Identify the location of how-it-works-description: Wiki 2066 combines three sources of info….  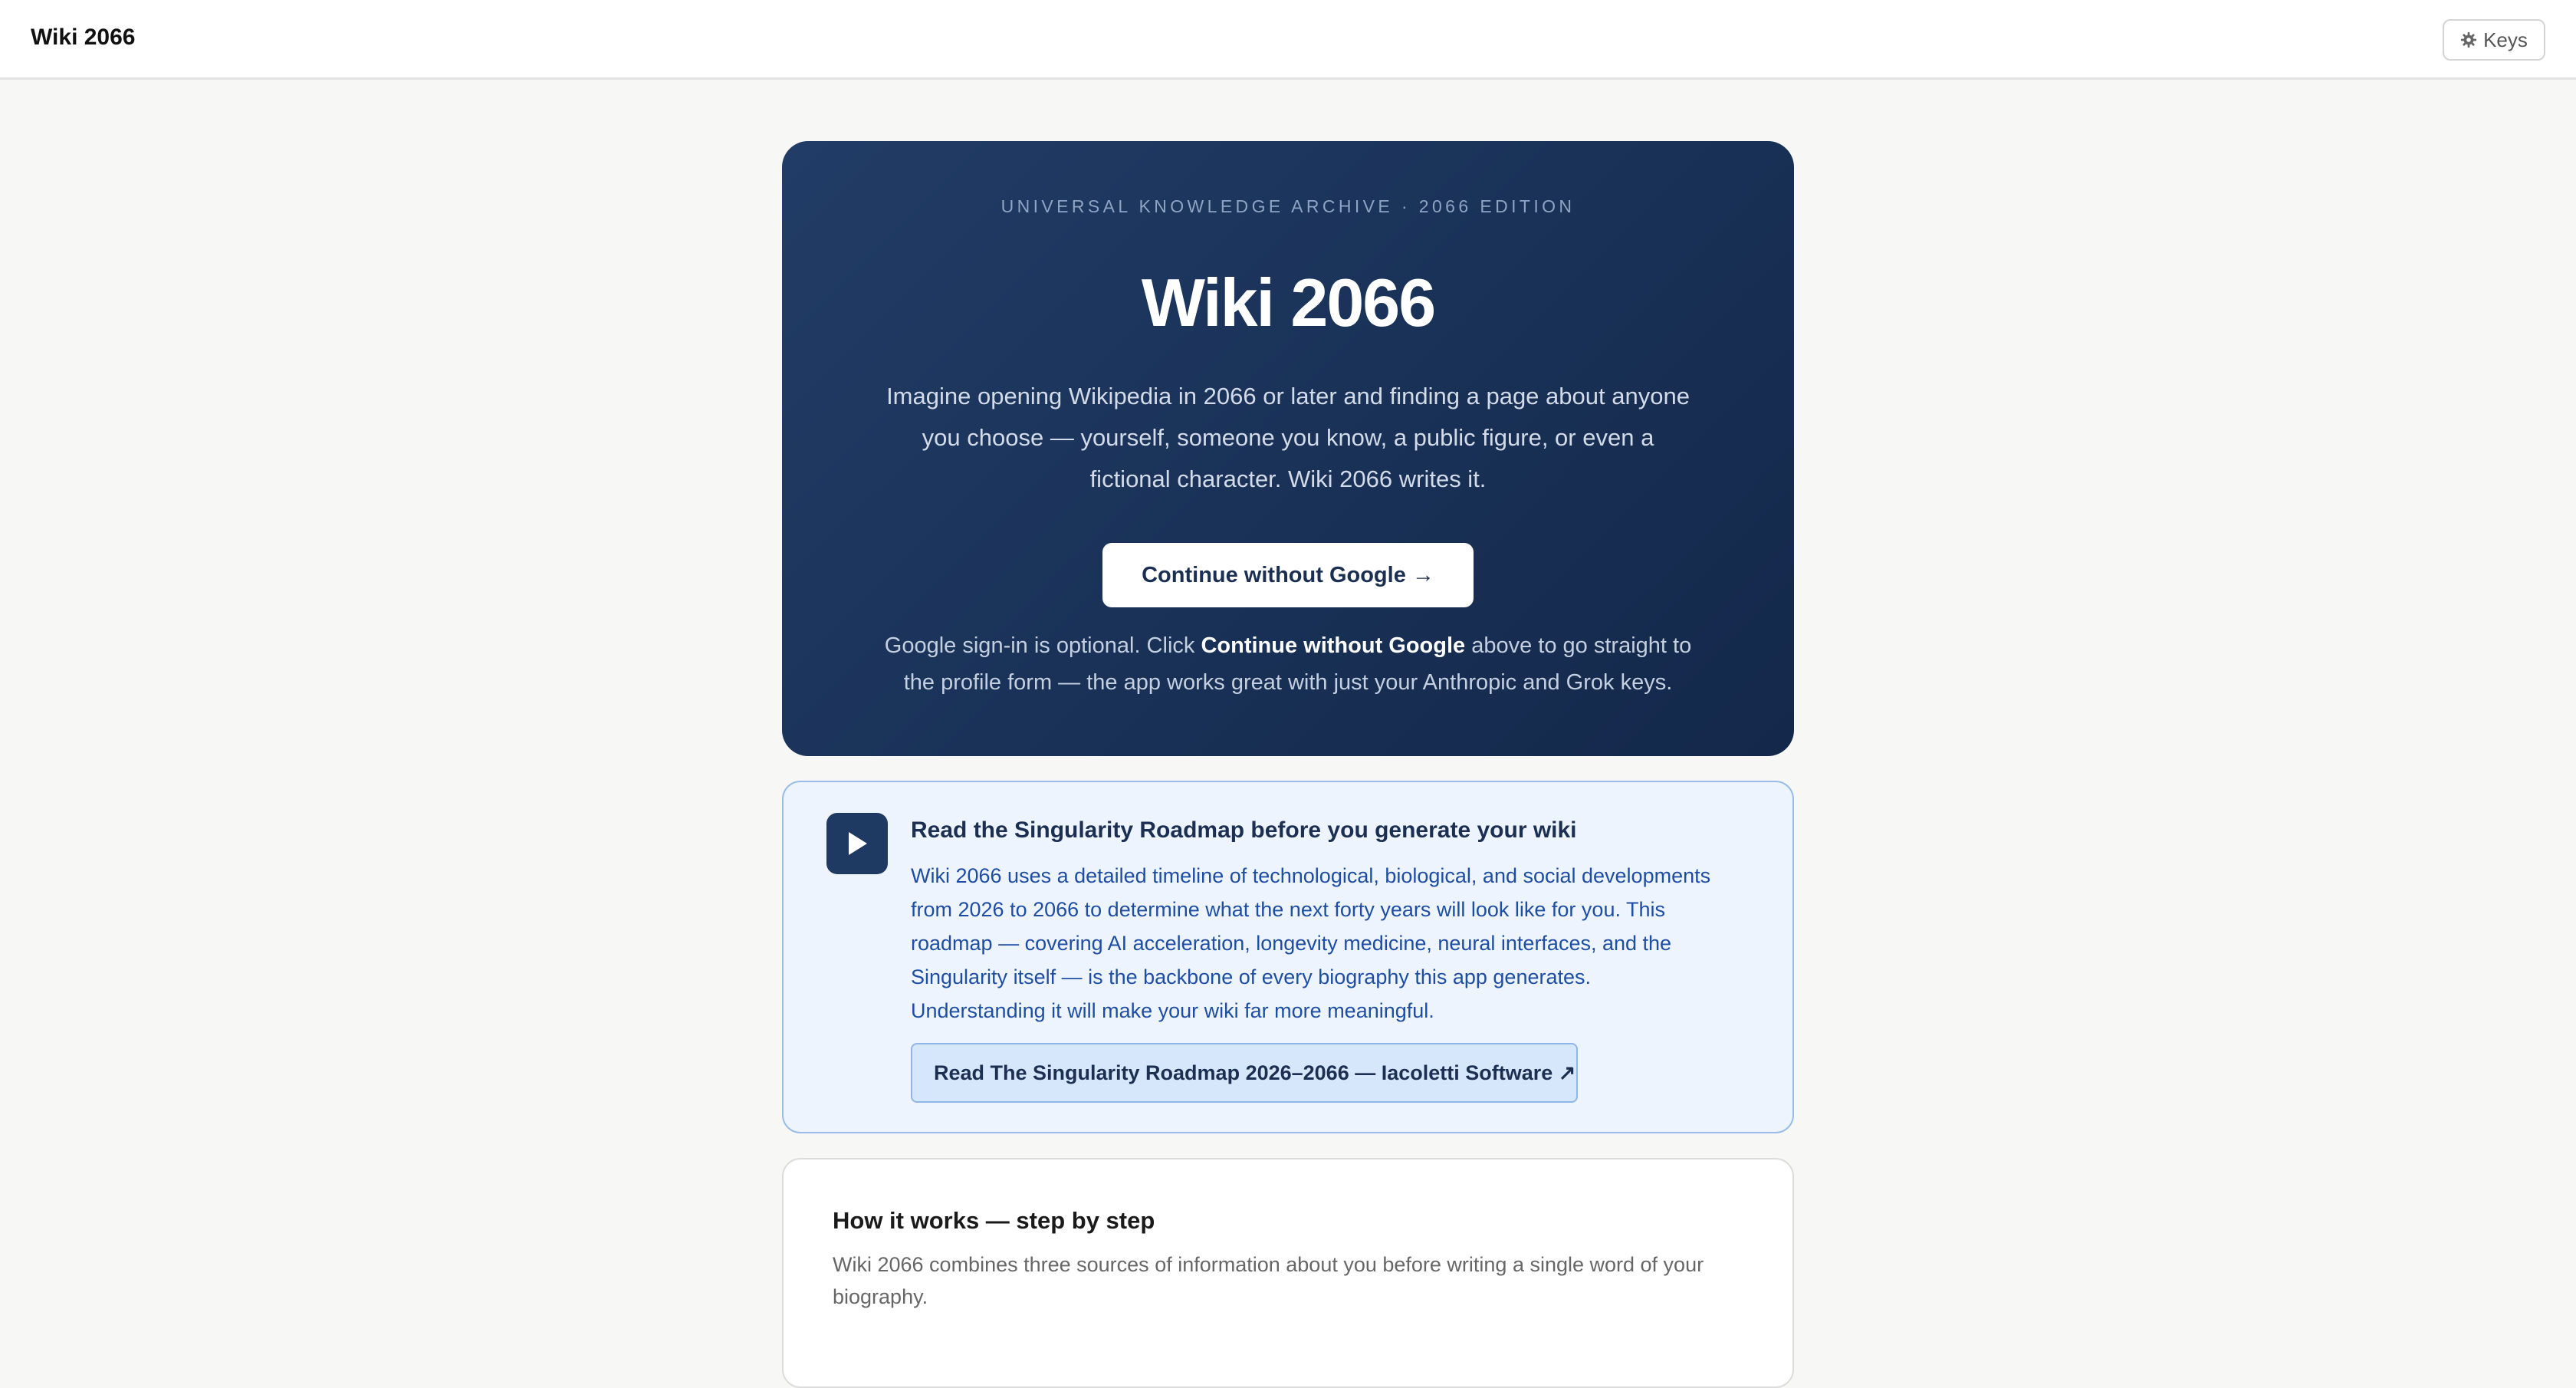
(1268, 1280).